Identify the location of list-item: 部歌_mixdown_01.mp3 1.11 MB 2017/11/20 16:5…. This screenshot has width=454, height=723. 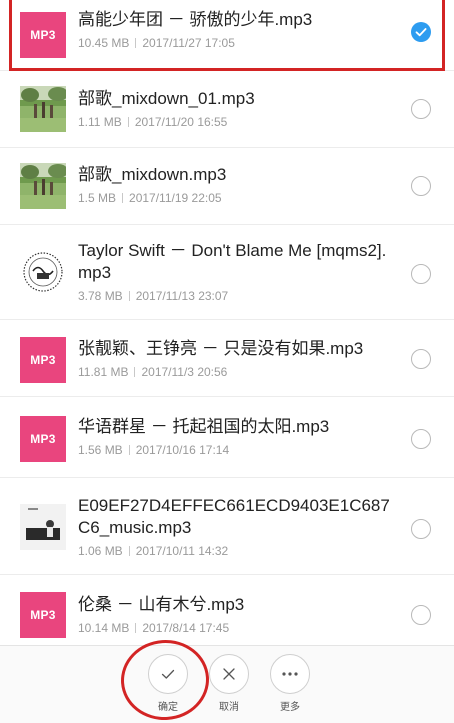
(227, 109).